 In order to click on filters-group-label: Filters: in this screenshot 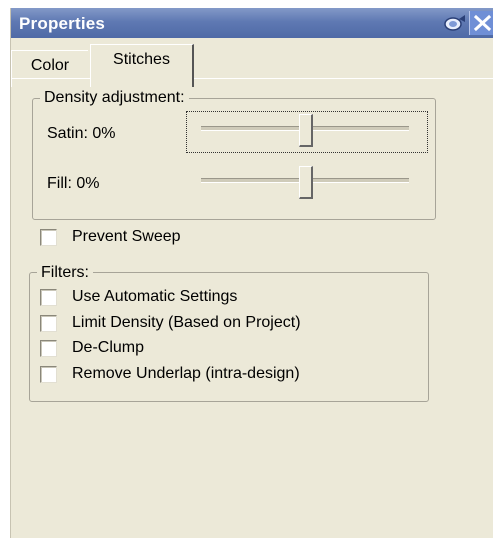, I will do `click(65, 273)`.